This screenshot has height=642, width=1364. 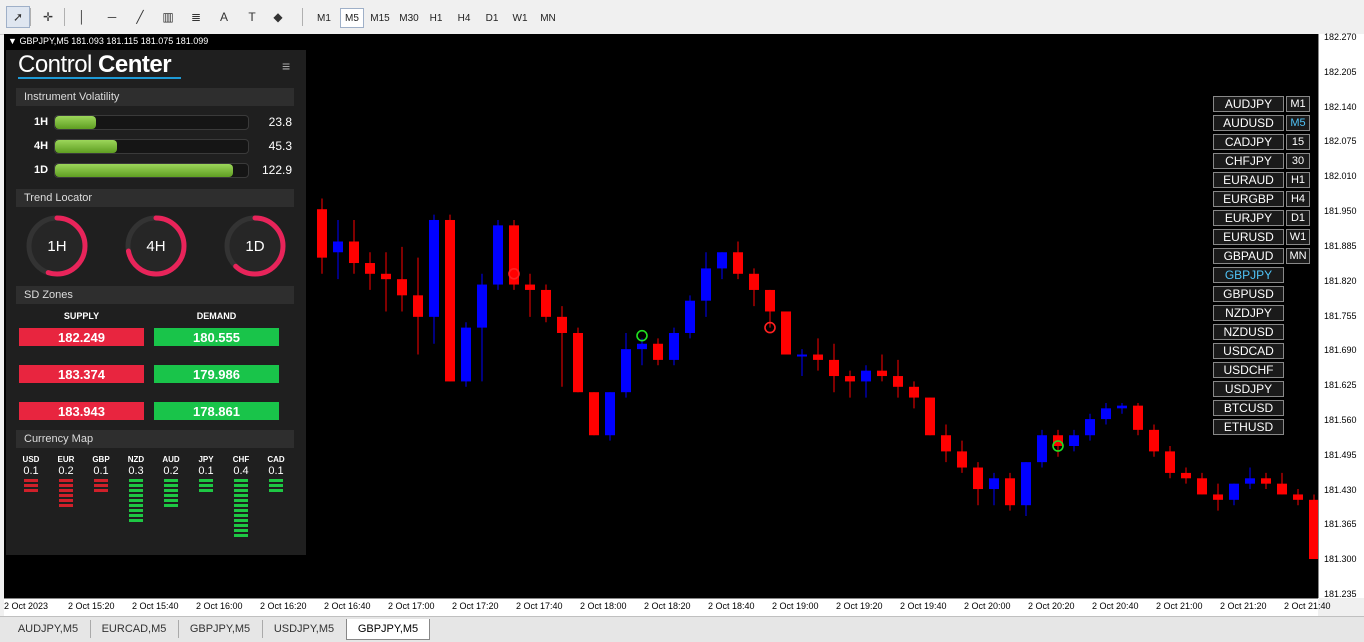 What do you see at coordinates (1340, 141) in the screenshot?
I see `price-tick-label: 182.075` at bounding box center [1340, 141].